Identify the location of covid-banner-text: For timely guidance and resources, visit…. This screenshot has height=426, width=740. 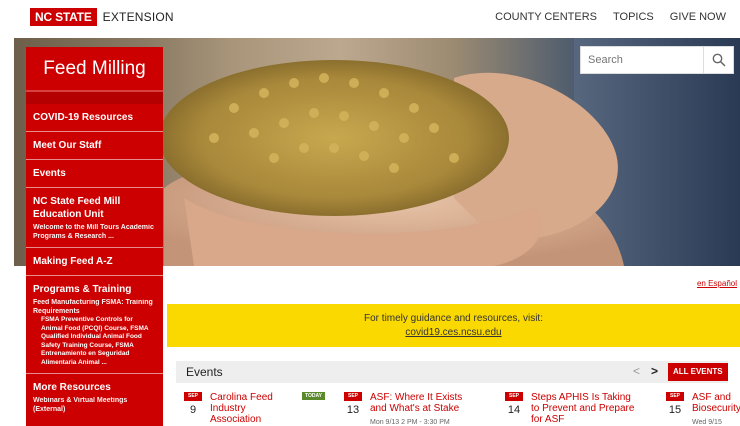
(453, 318).